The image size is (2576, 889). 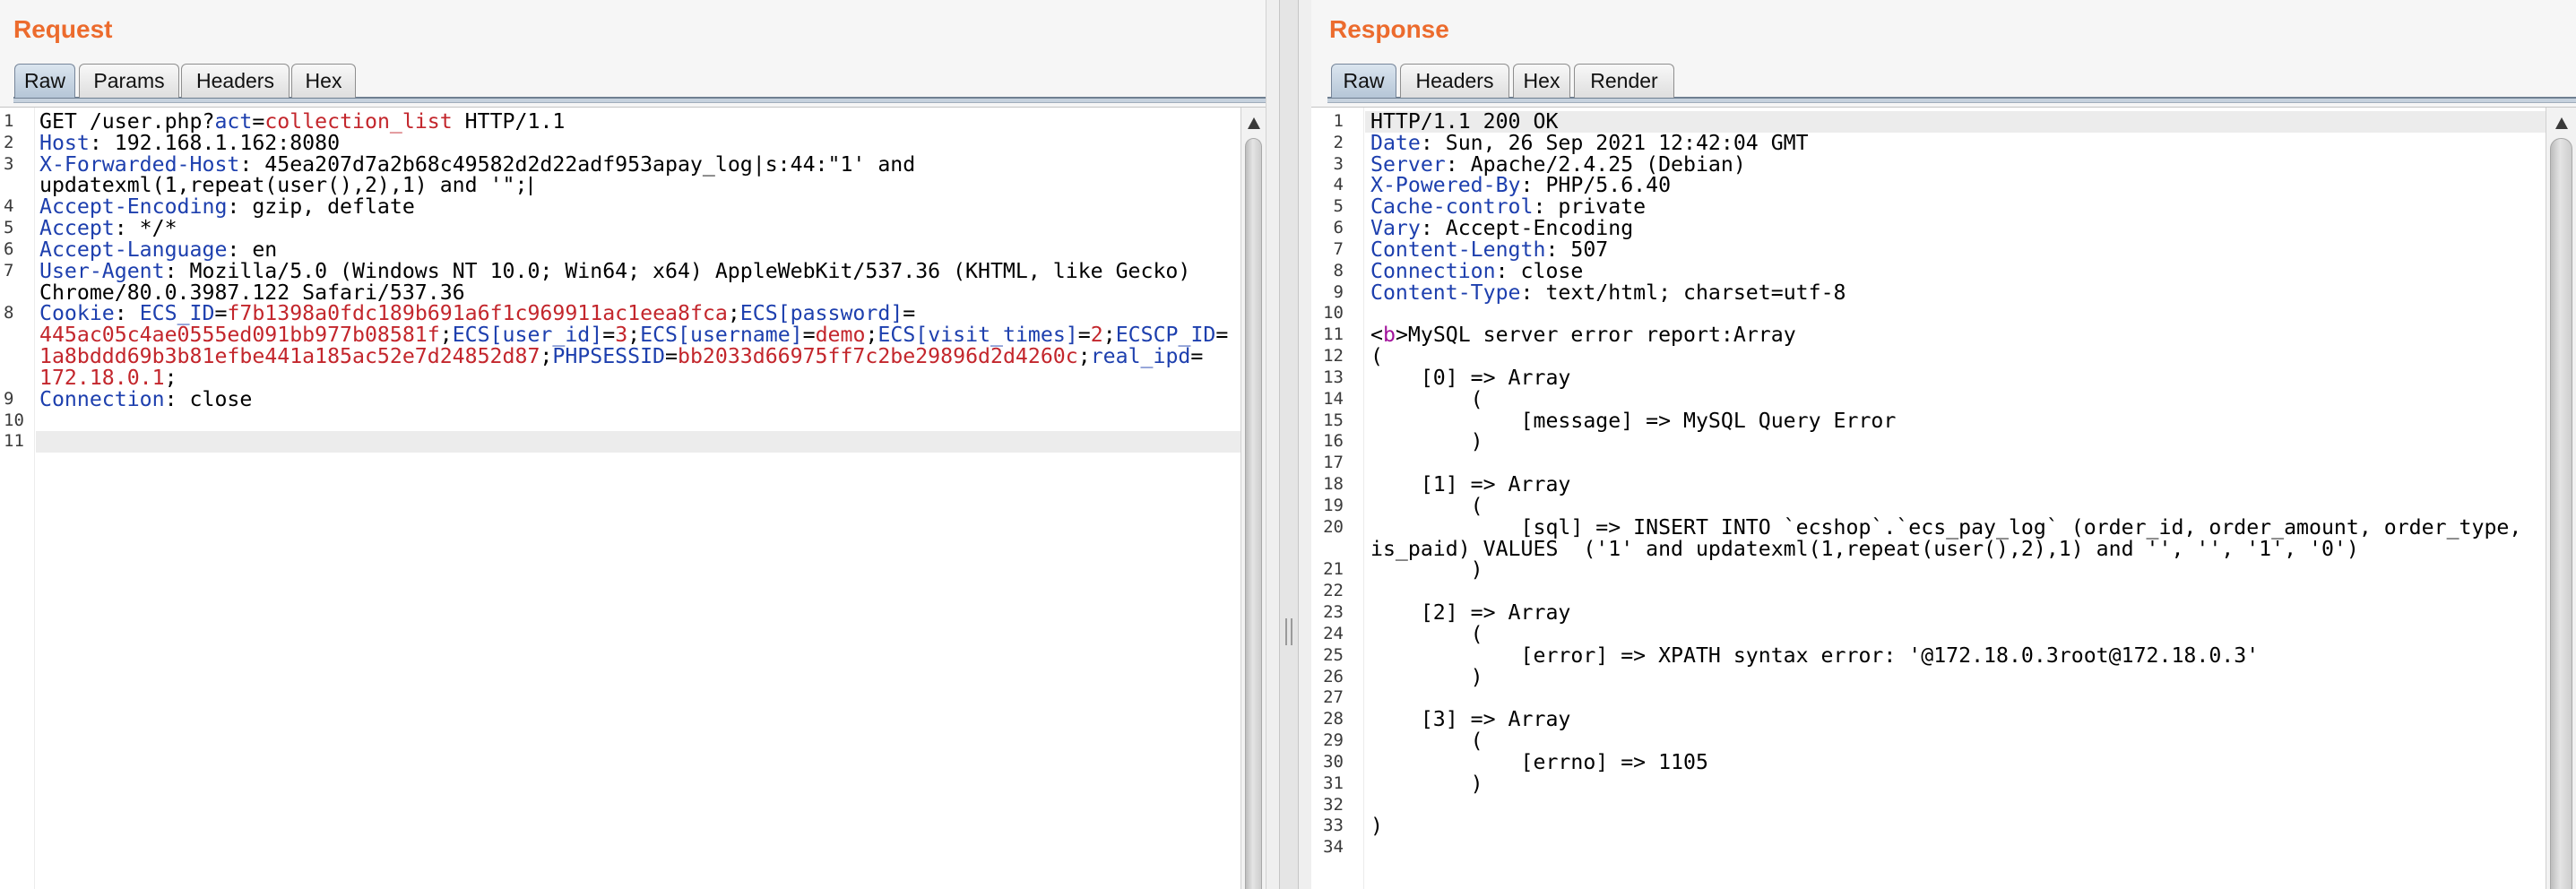 I want to click on code-line: 33), so click(x=1928, y=826).